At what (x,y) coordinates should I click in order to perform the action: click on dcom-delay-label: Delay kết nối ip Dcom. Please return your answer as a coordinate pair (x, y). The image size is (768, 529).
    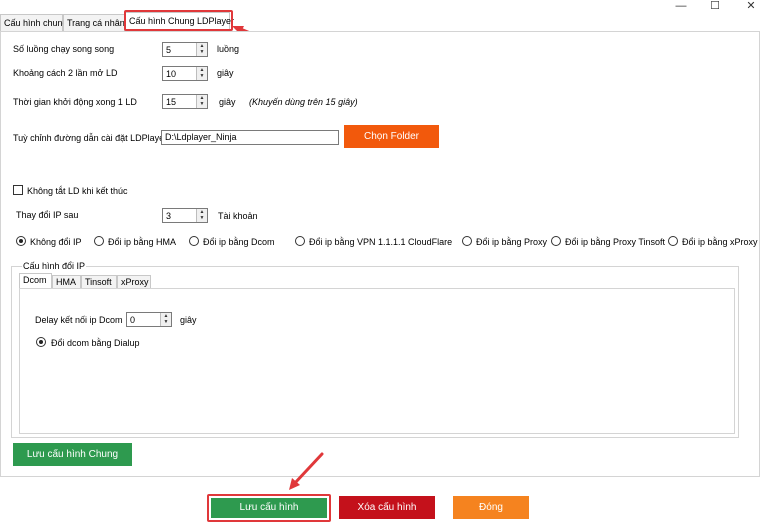
    Looking at the image, I should click on (79, 320).